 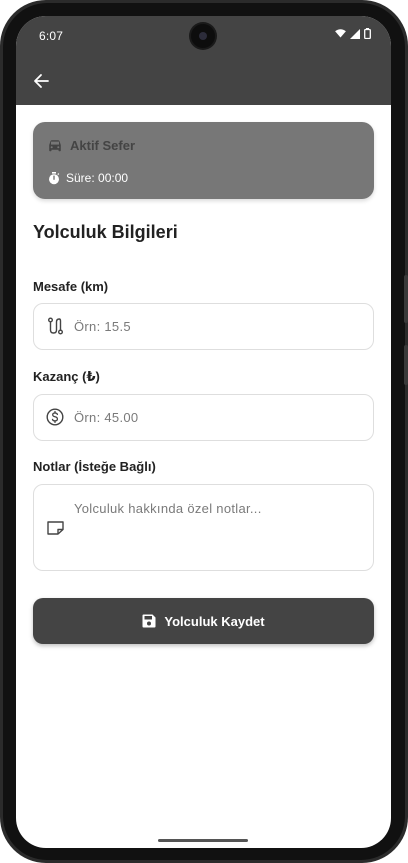 What do you see at coordinates (55, 326) in the screenshot?
I see `route-icon` at bounding box center [55, 326].